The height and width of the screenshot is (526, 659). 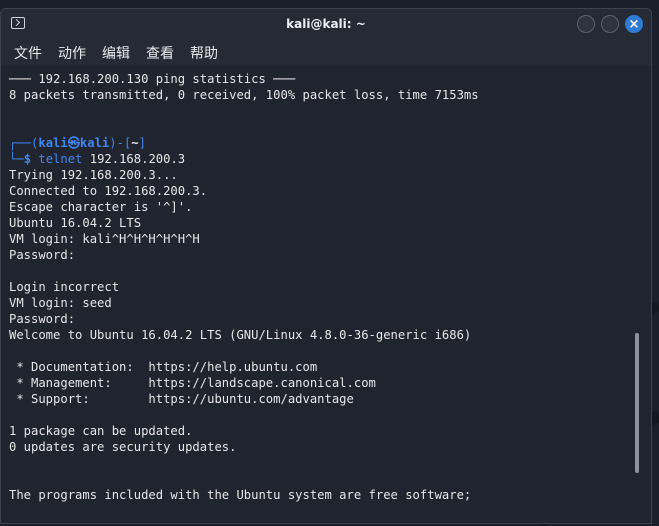 I want to click on prompt-dollar: $, so click(x=31, y=159).